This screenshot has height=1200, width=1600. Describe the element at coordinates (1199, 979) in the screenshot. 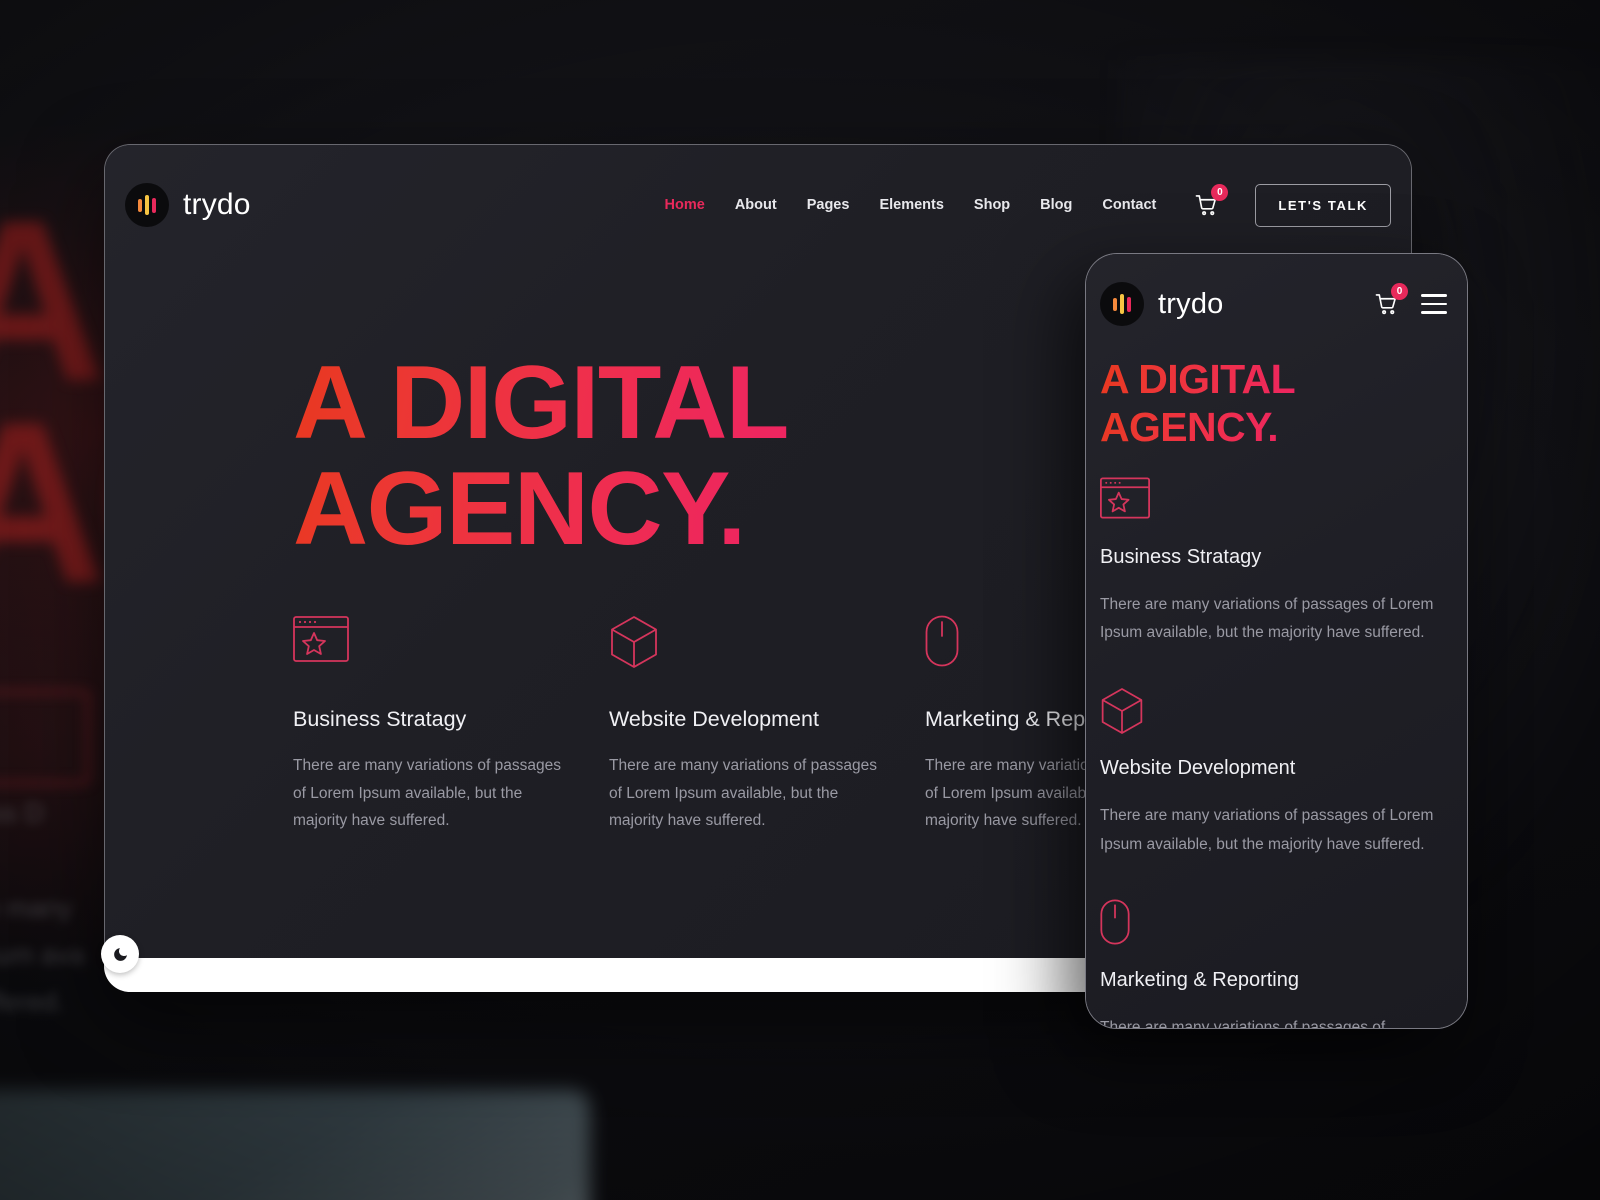

I see `service-title: Marketing & Reporting` at that location.